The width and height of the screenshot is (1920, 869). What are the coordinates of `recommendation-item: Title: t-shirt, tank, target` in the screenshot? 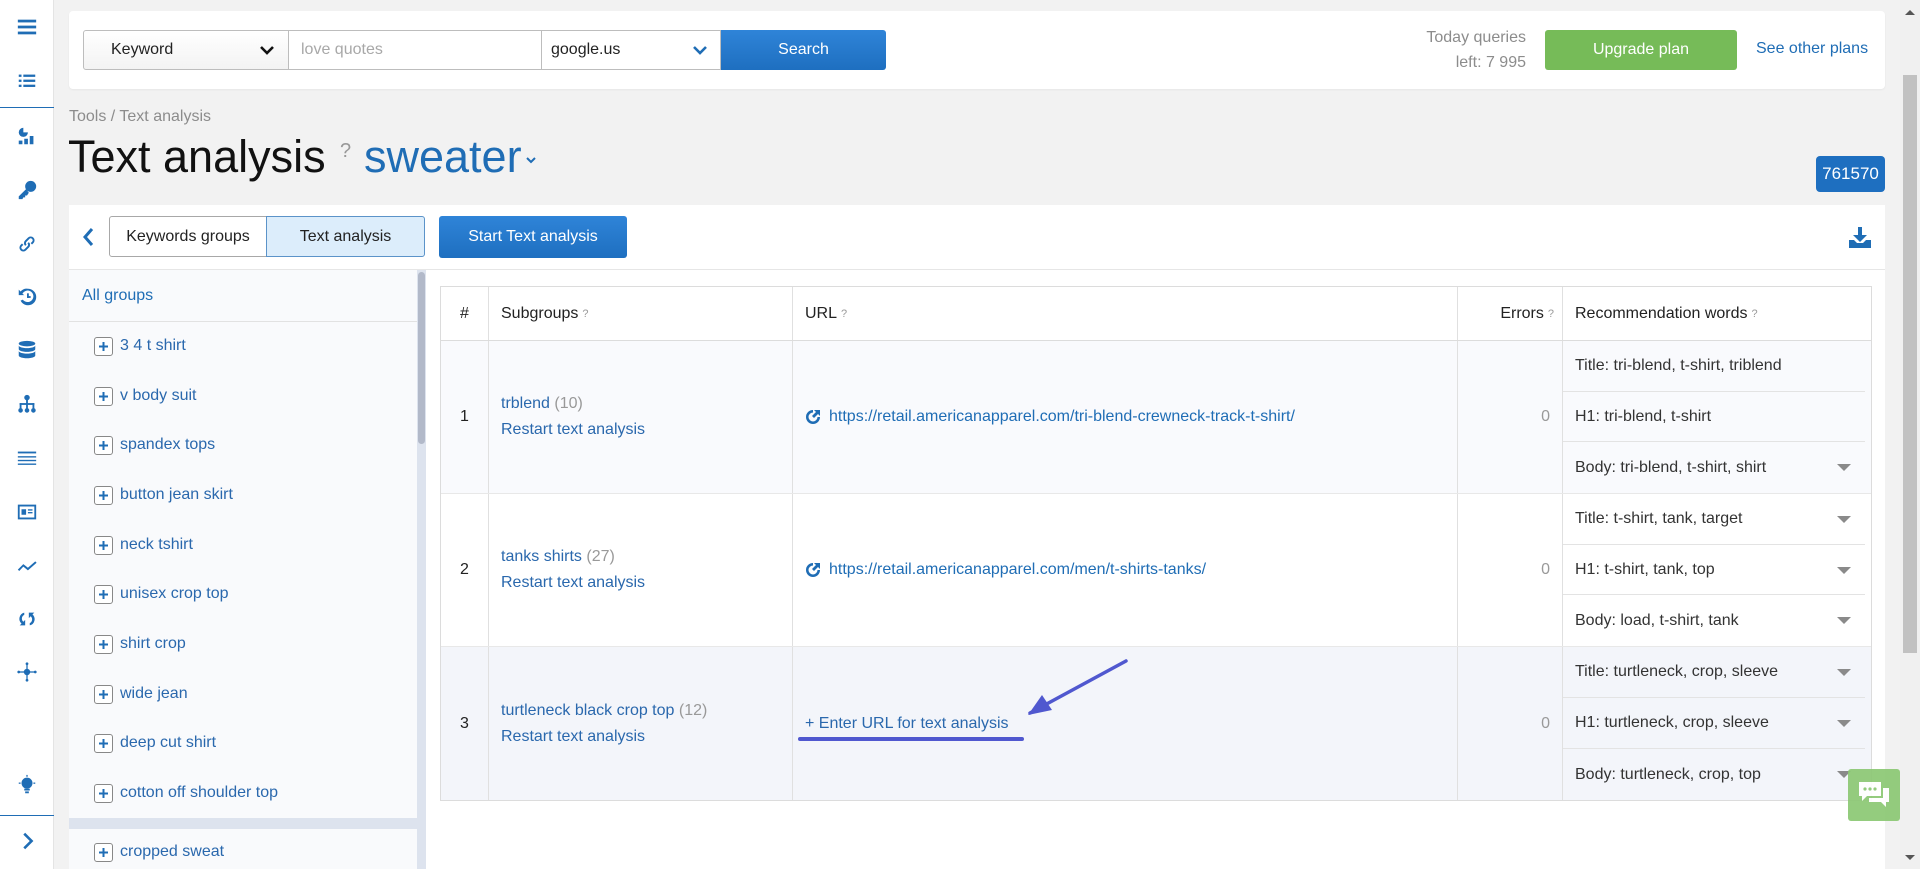 It's located at (1714, 519).